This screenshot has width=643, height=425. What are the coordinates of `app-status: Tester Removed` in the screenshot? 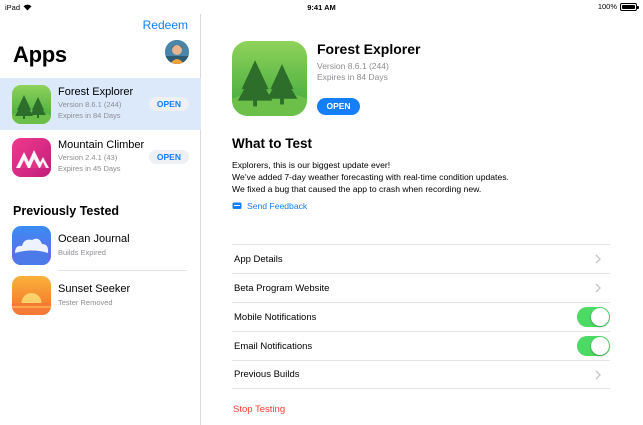 It's located at (85, 302).